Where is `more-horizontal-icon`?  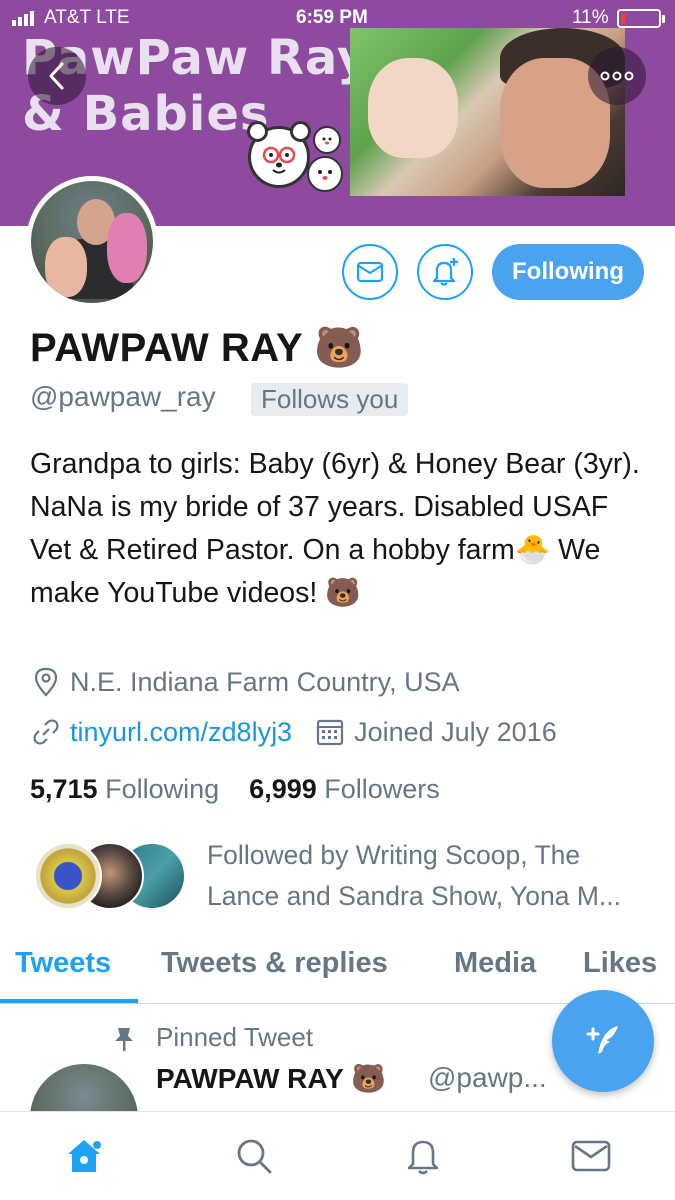
more-horizontal-icon is located at coordinates (617, 76).